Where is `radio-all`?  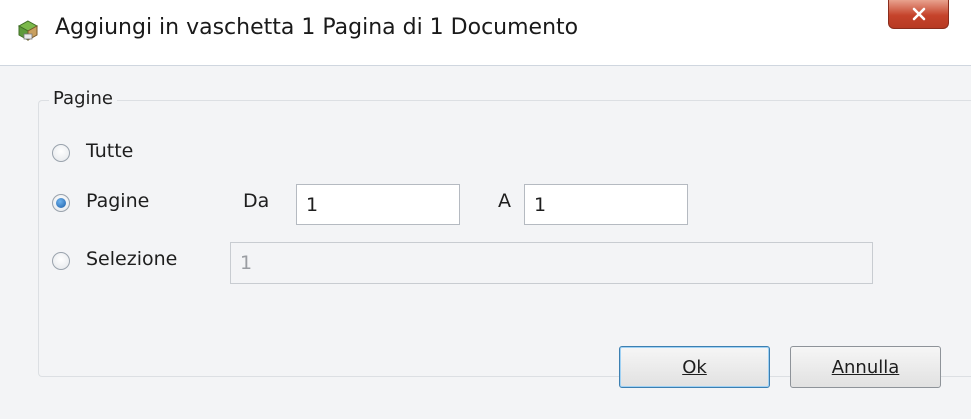
radio-all is located at coordinates (61, 153).